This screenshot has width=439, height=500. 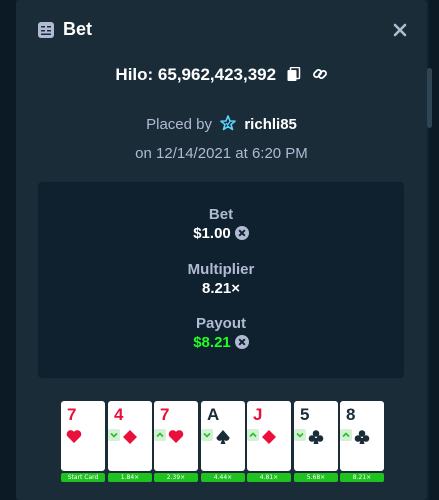 What do you see at coordinates (221, 288) in the screenshot?
I see `multiplier-value: 8.21×` at bounding box center [221, 288].